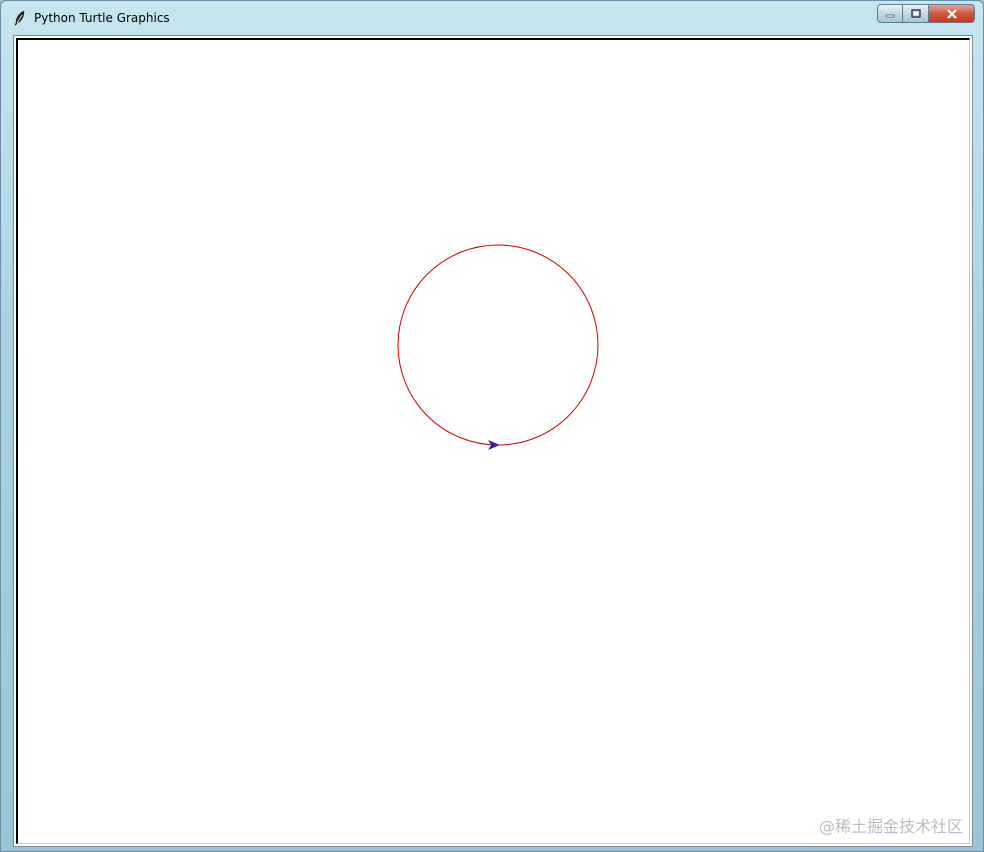 The width and height of the screenshot is (984, 852). I want to click on close-icon, so click(951, 13).